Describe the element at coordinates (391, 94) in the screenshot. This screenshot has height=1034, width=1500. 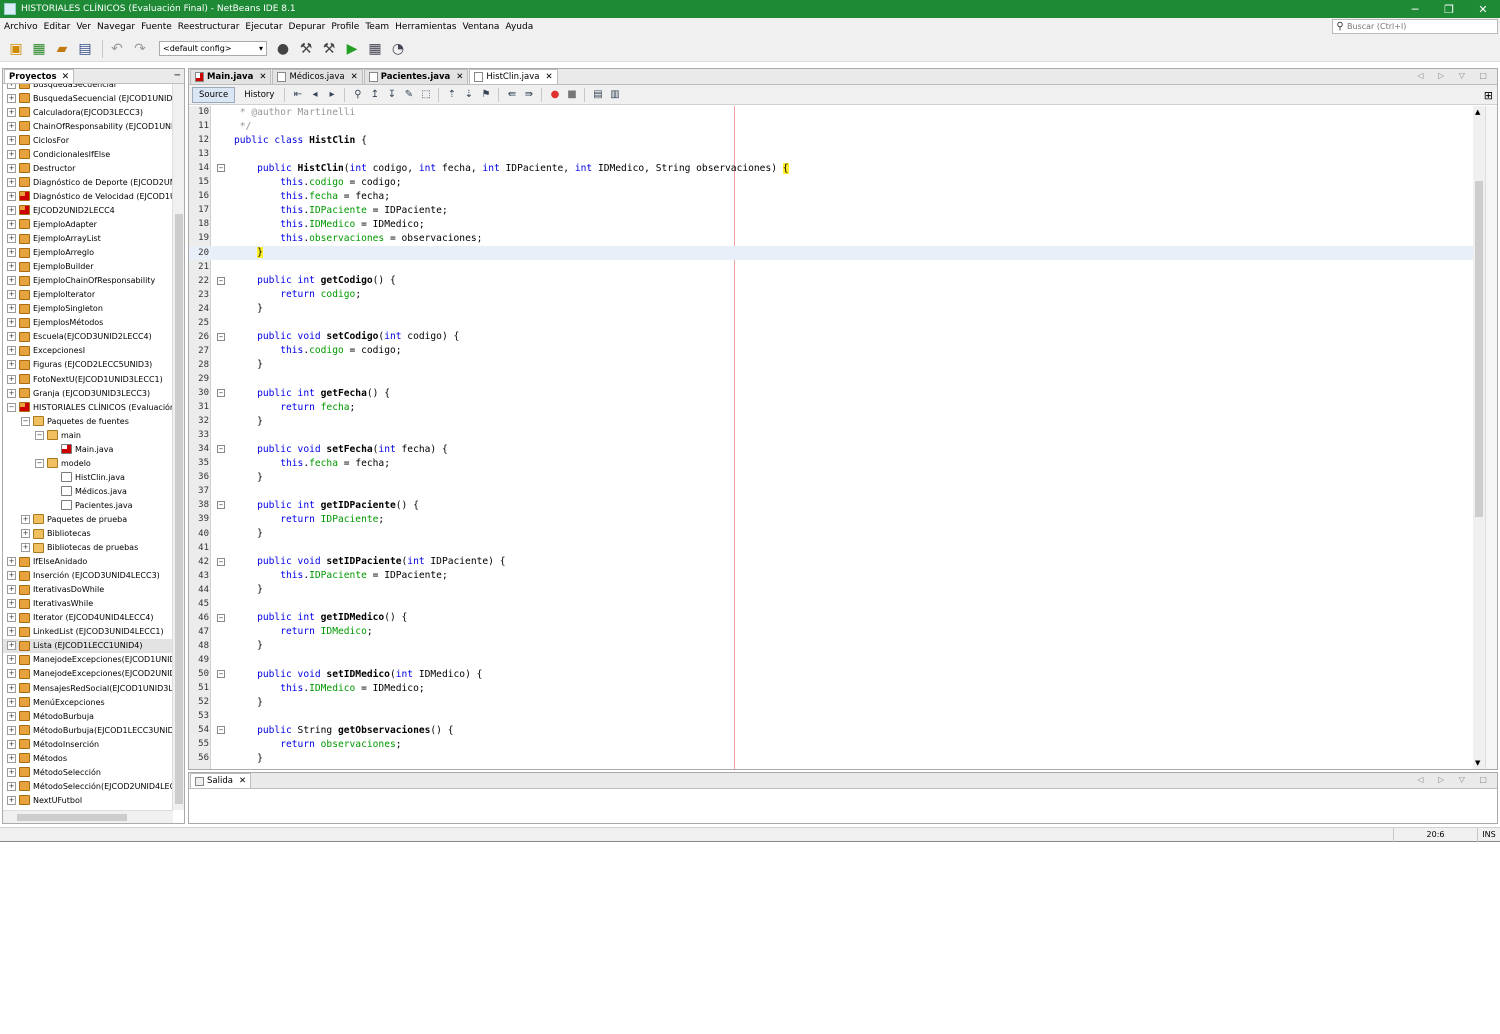
I see `find-next-icon: ↧` at that location.